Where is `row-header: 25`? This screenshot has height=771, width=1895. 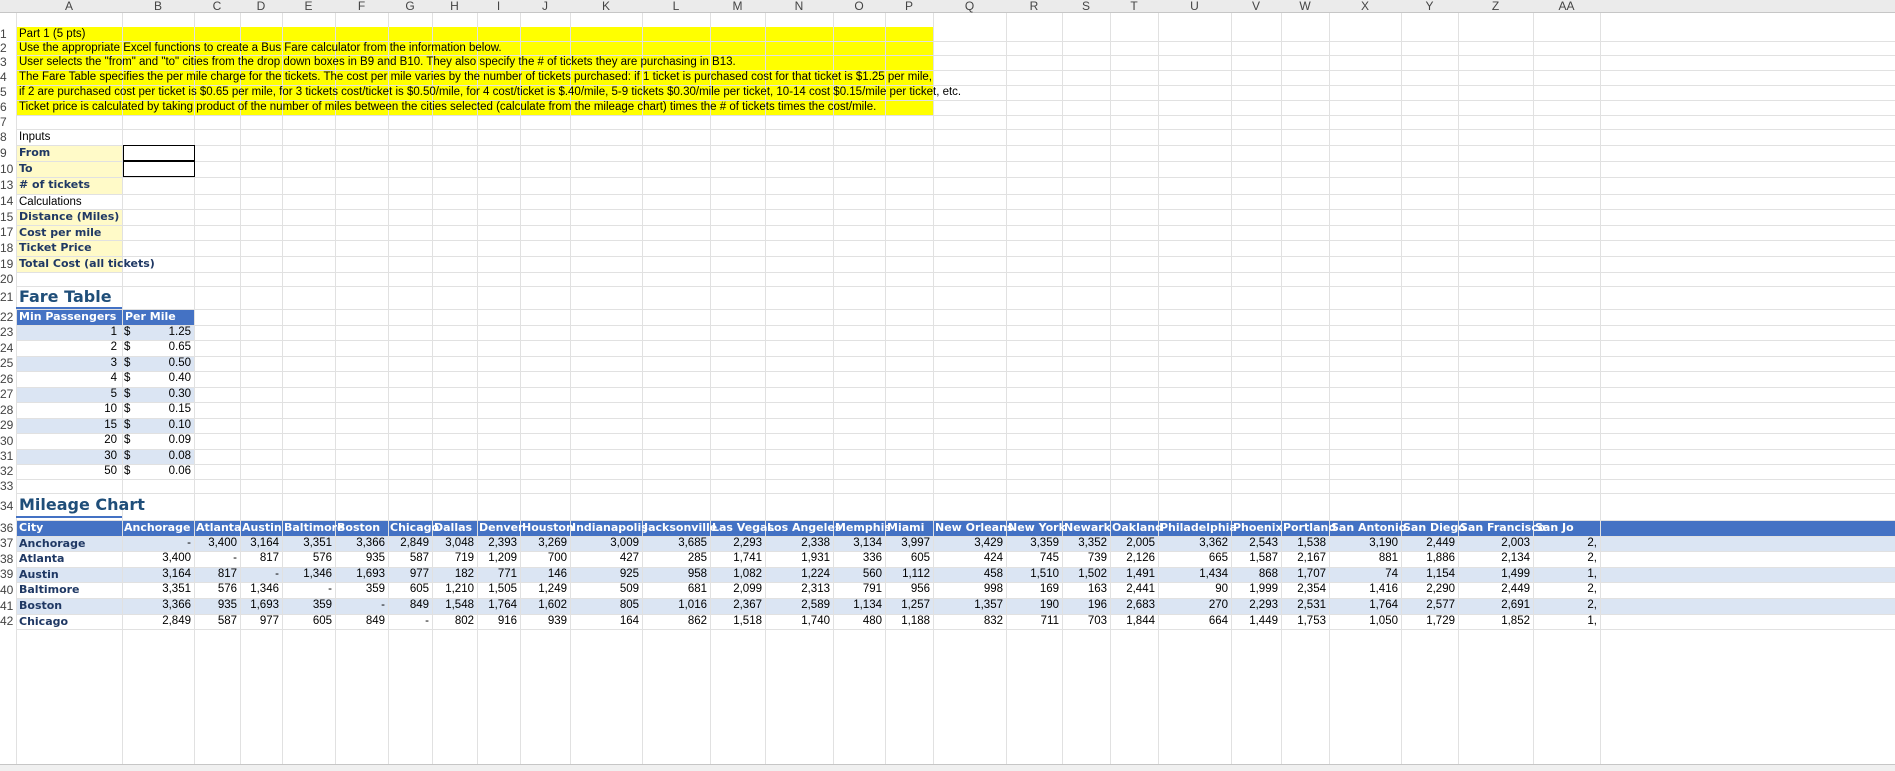 row-header: 25 is located at coordinates (8, 361).